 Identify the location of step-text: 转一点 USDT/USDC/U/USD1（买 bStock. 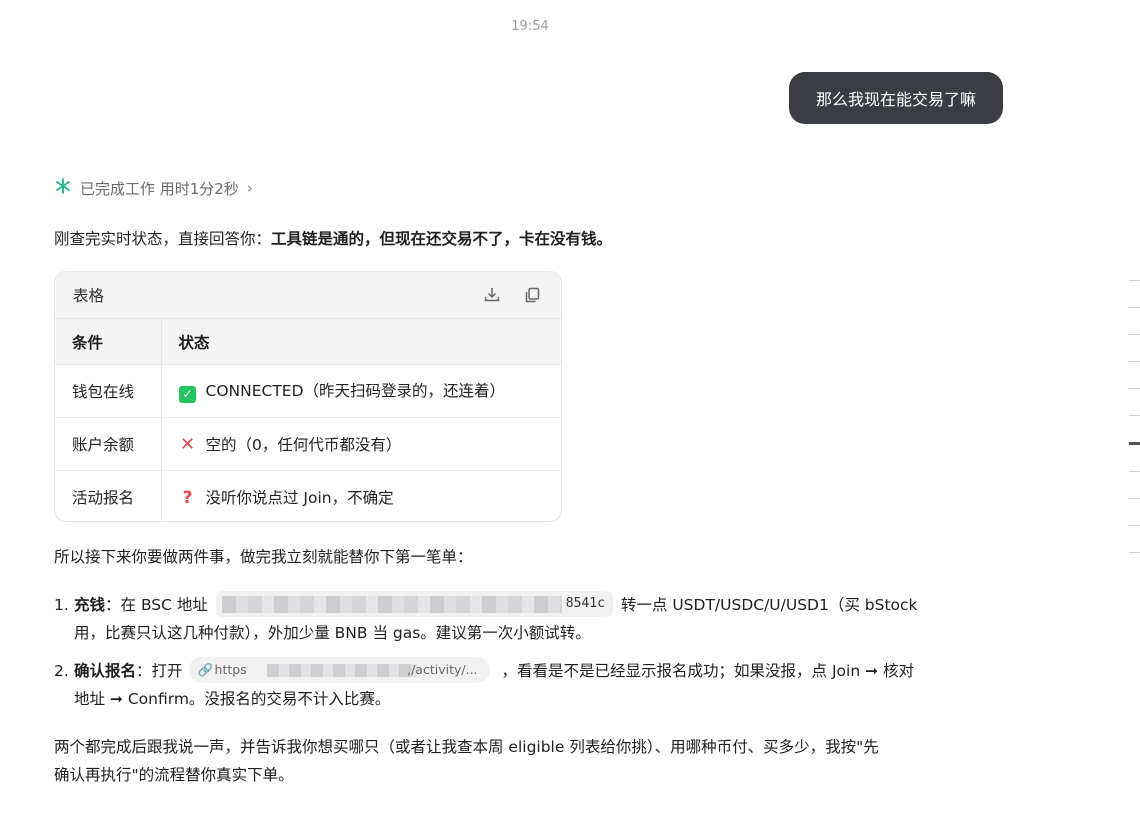
(769, 605).